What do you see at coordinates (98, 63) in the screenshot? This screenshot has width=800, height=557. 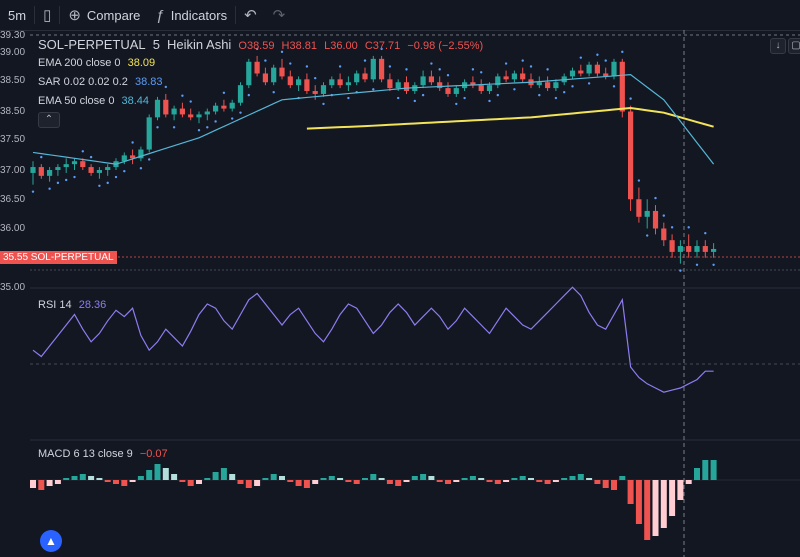 I see `ema200-legend: EMA 200 close 0 38.09` at bounding box center [98, 63].